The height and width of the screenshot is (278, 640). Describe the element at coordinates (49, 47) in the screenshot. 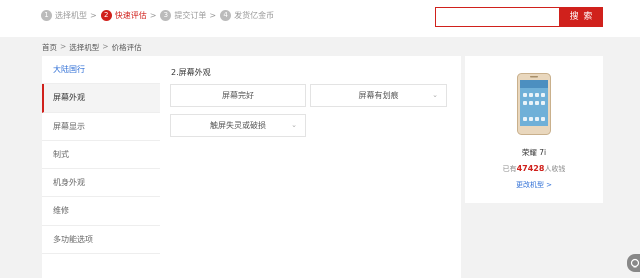

I see `breadcrumb-home: 首页` at that location.